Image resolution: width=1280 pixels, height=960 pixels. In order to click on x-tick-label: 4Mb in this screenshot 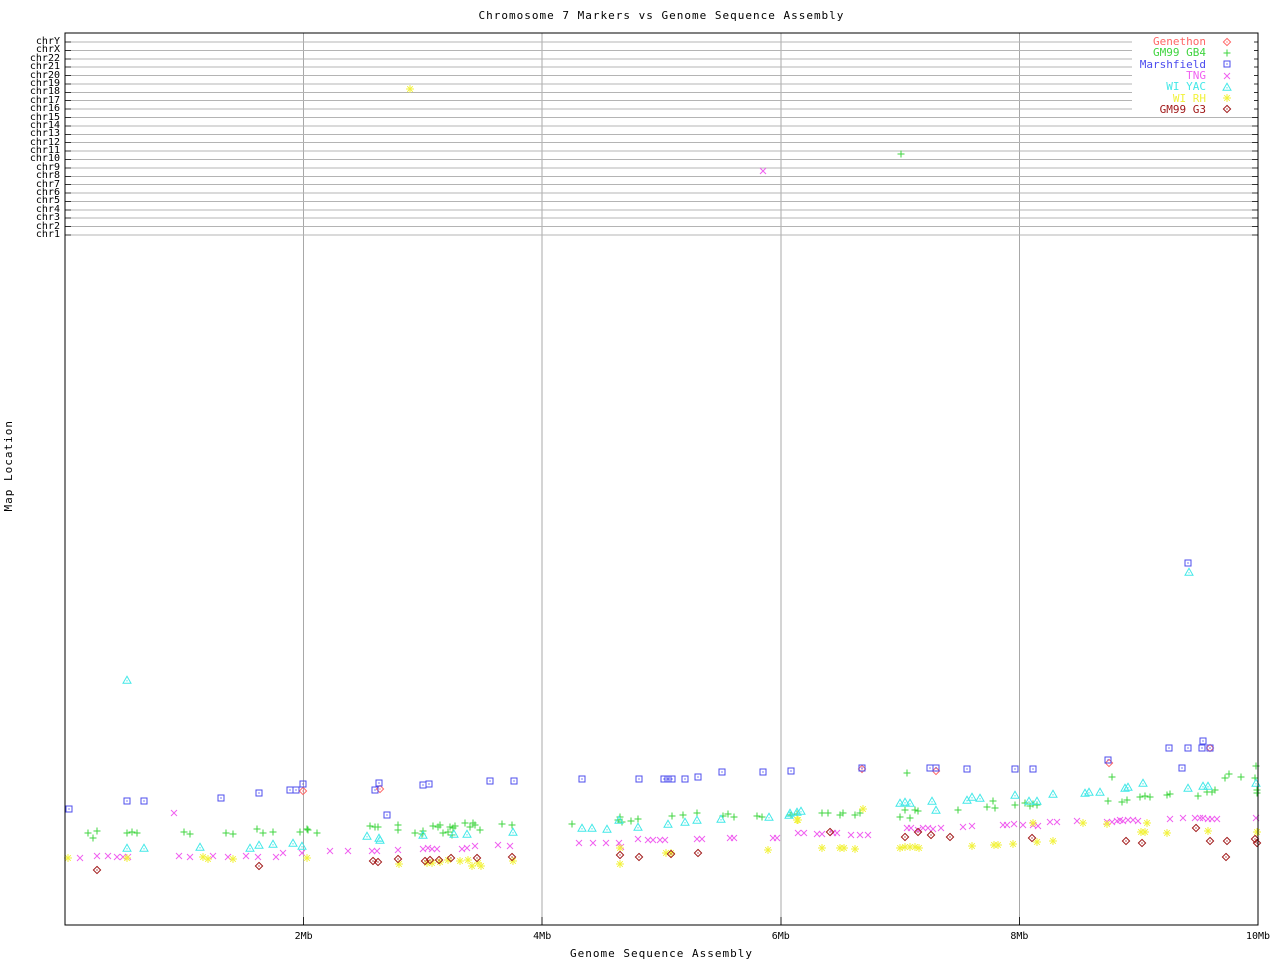, I will do `click(542, 936)`.